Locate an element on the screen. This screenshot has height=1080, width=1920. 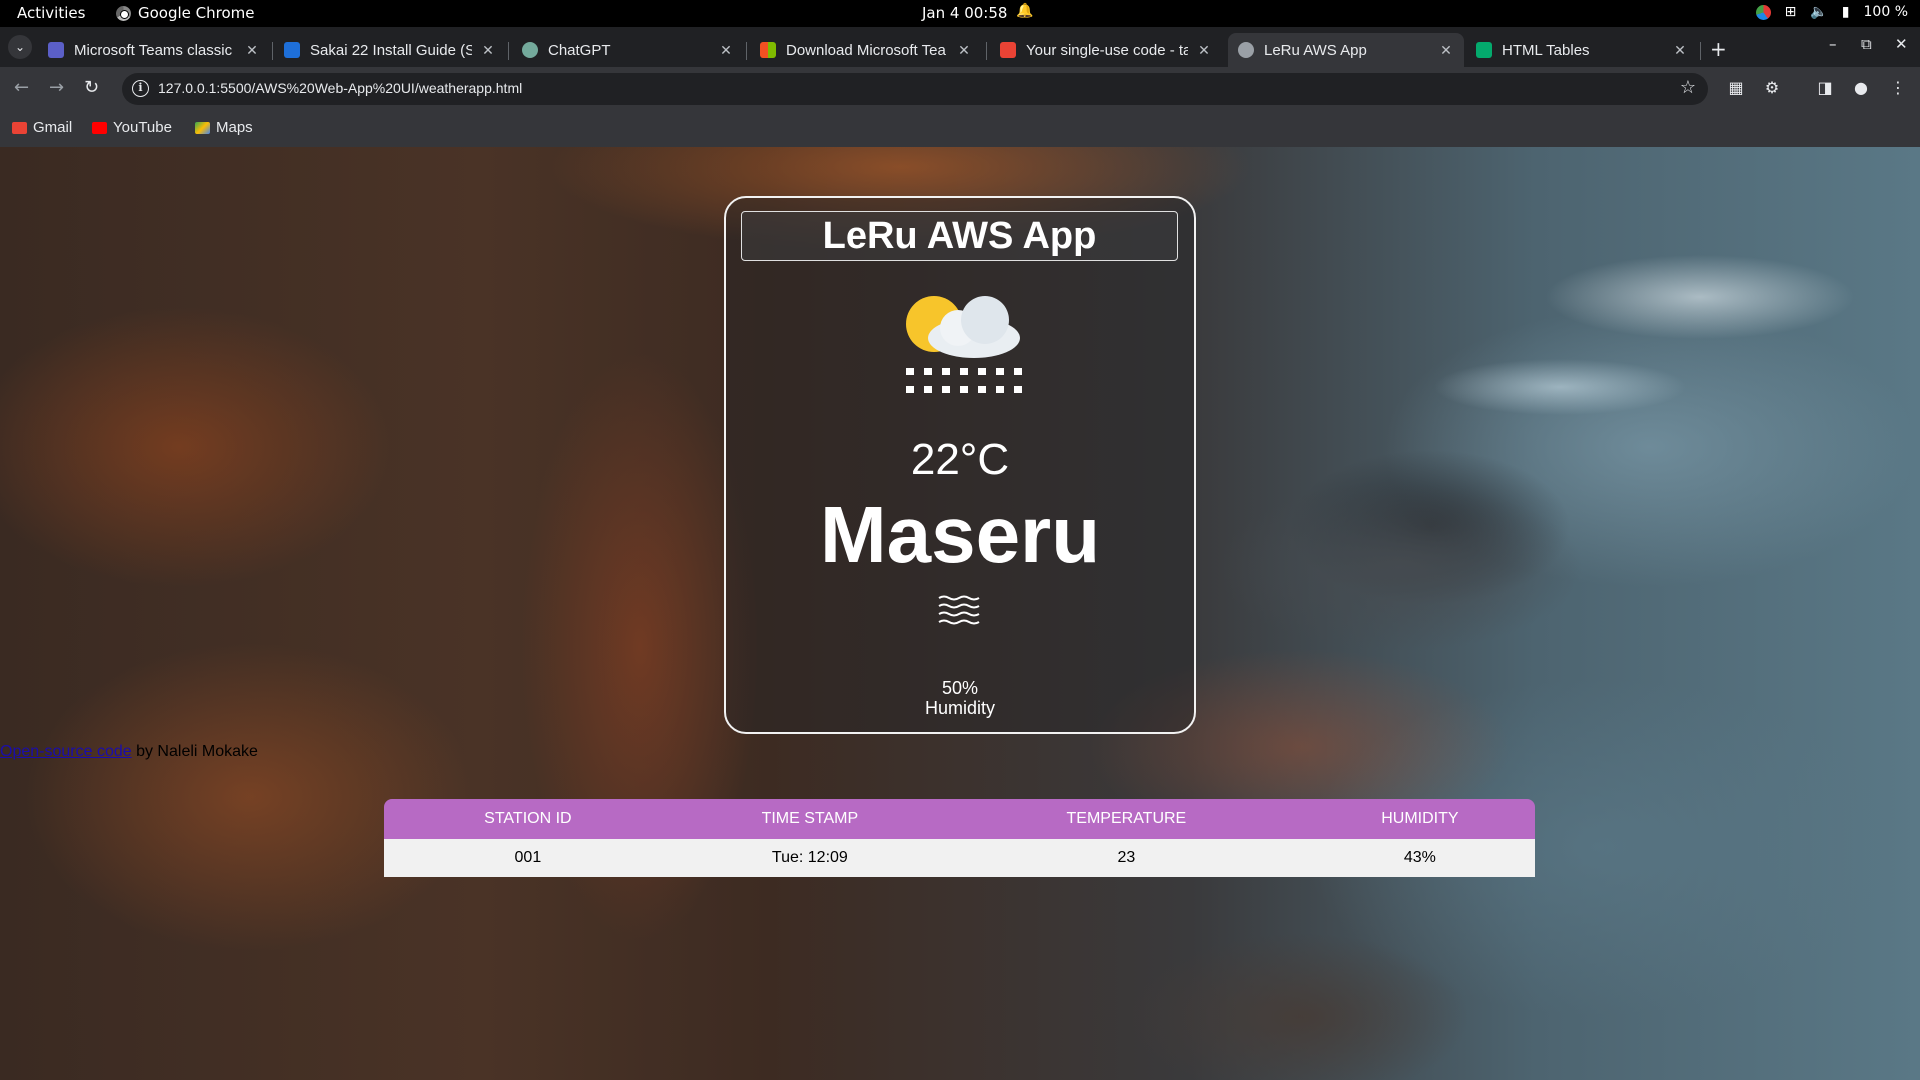
chatgpt-favicon-icon is located at coordinates (530, 50).